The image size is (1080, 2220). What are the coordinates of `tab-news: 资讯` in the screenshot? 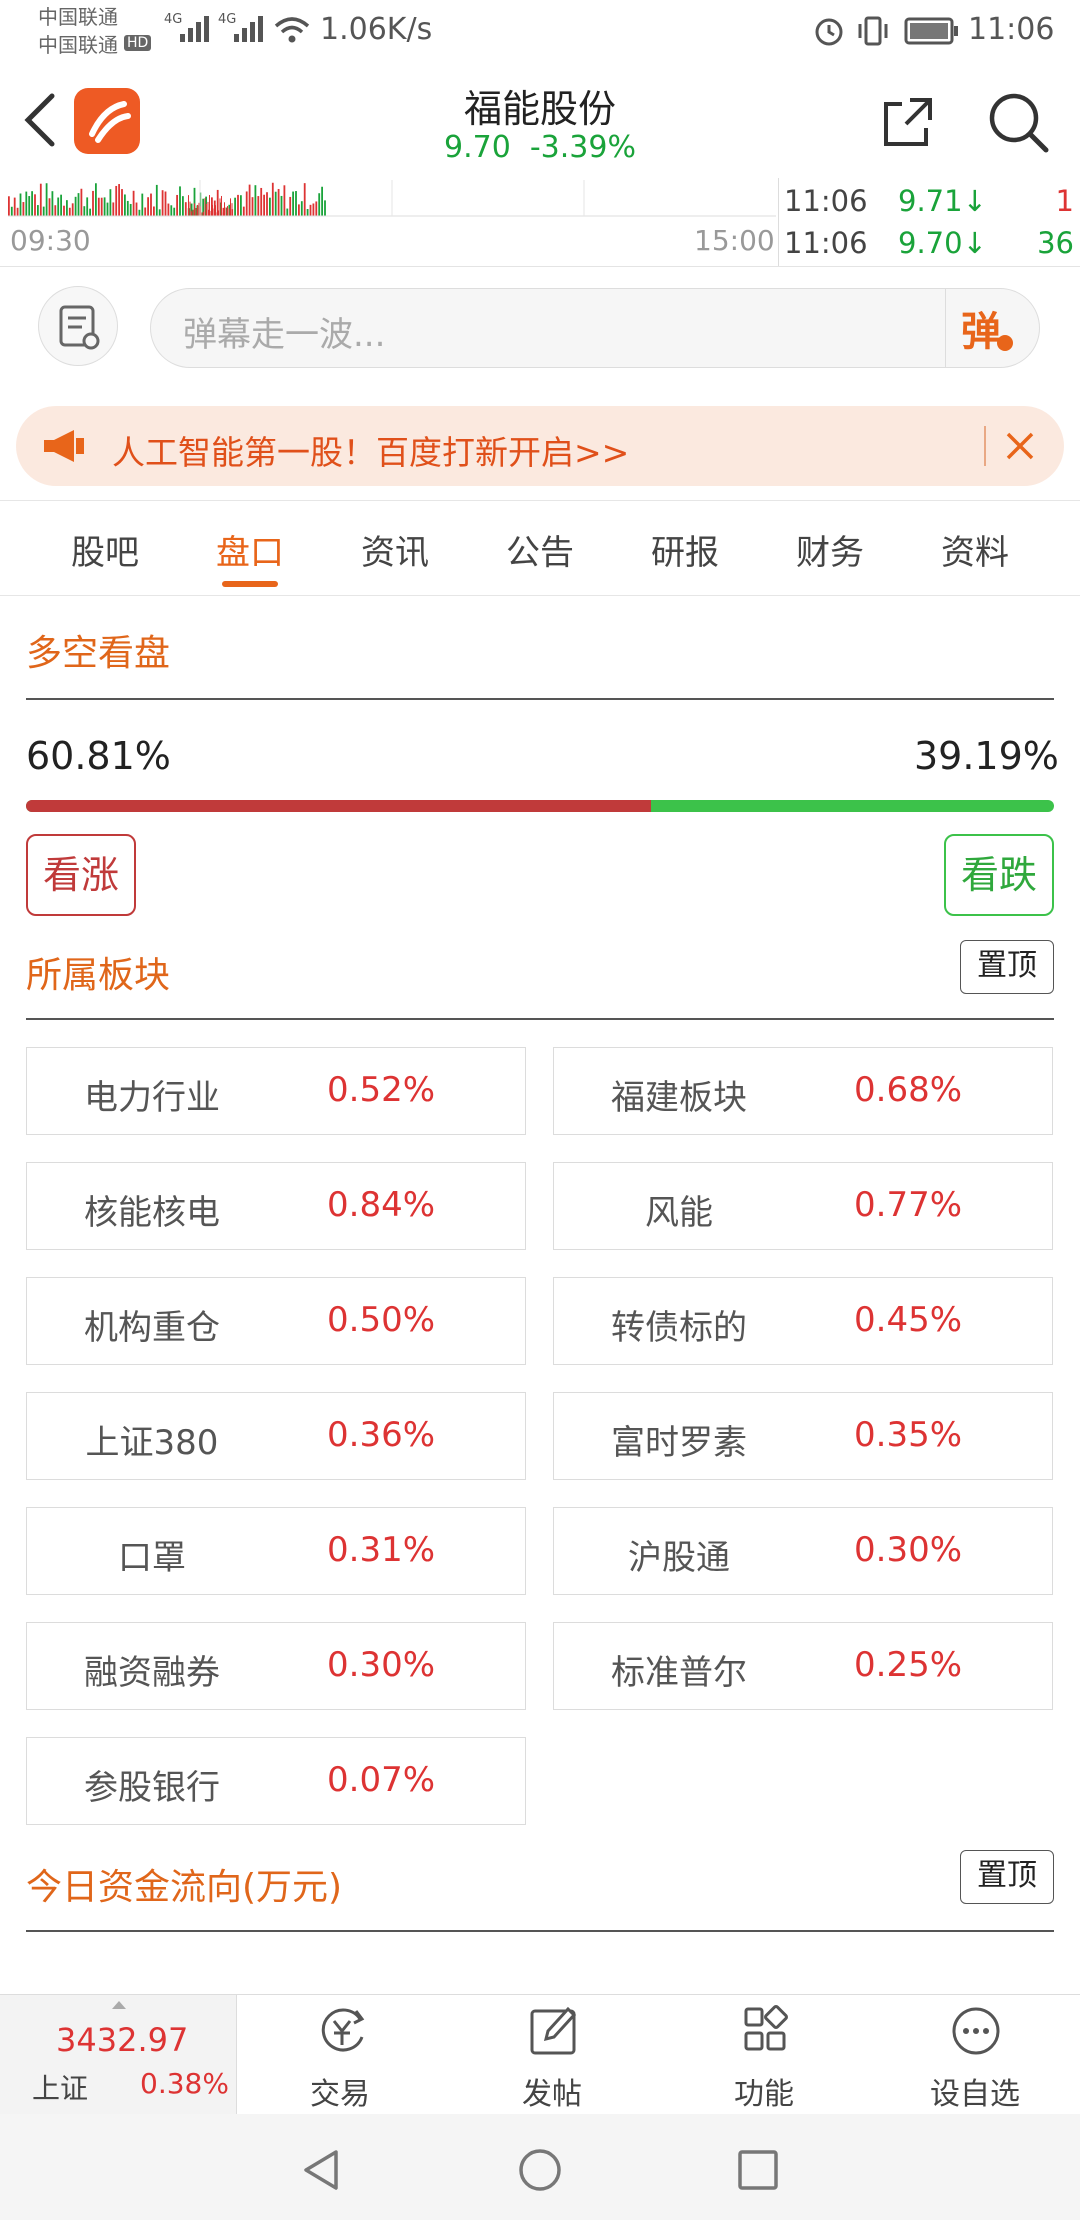 It's located at (395, 549).